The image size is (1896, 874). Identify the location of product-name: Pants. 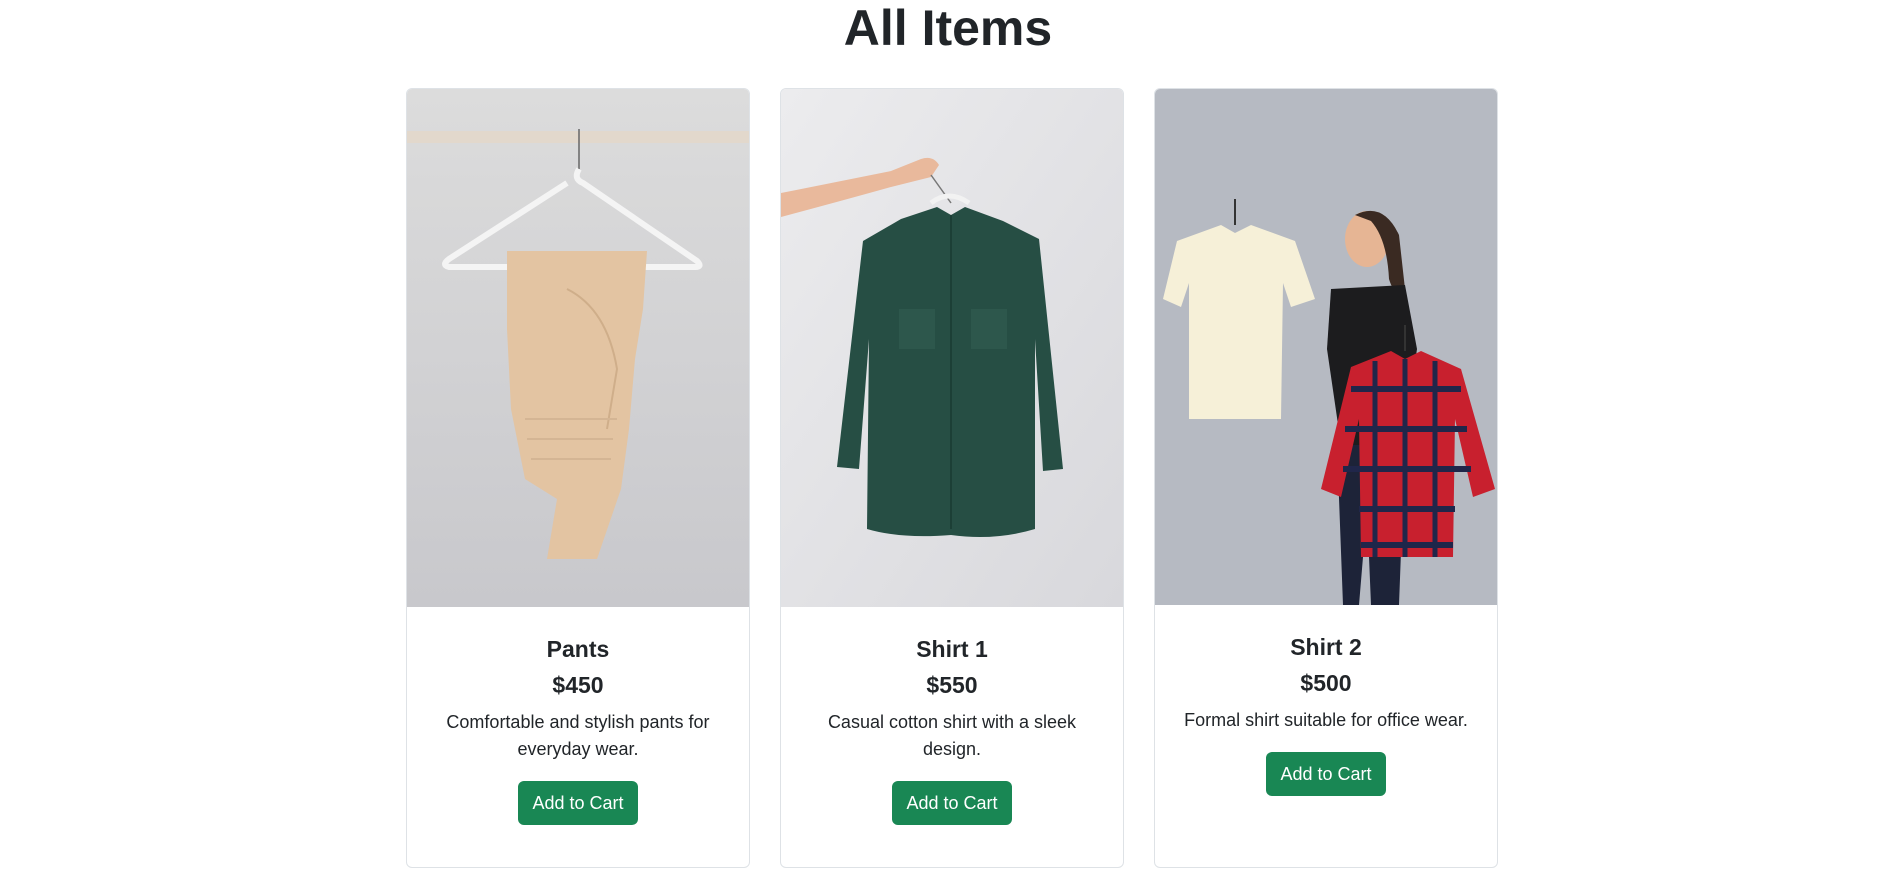
(578, 649).